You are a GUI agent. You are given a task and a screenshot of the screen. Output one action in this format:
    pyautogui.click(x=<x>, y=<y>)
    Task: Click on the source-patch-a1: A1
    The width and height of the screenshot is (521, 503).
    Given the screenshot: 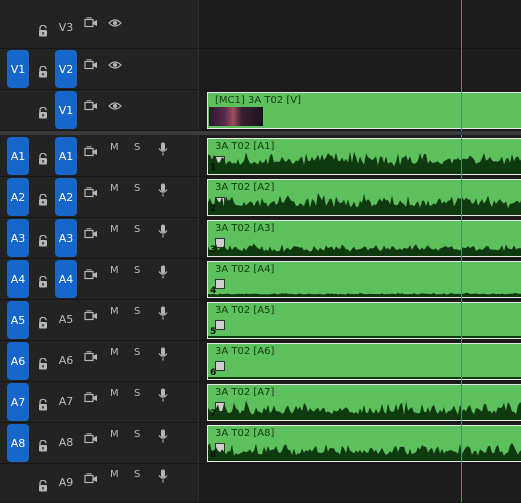 What is the action you would take?
    pyautogui.click(x=18, y=156)
    